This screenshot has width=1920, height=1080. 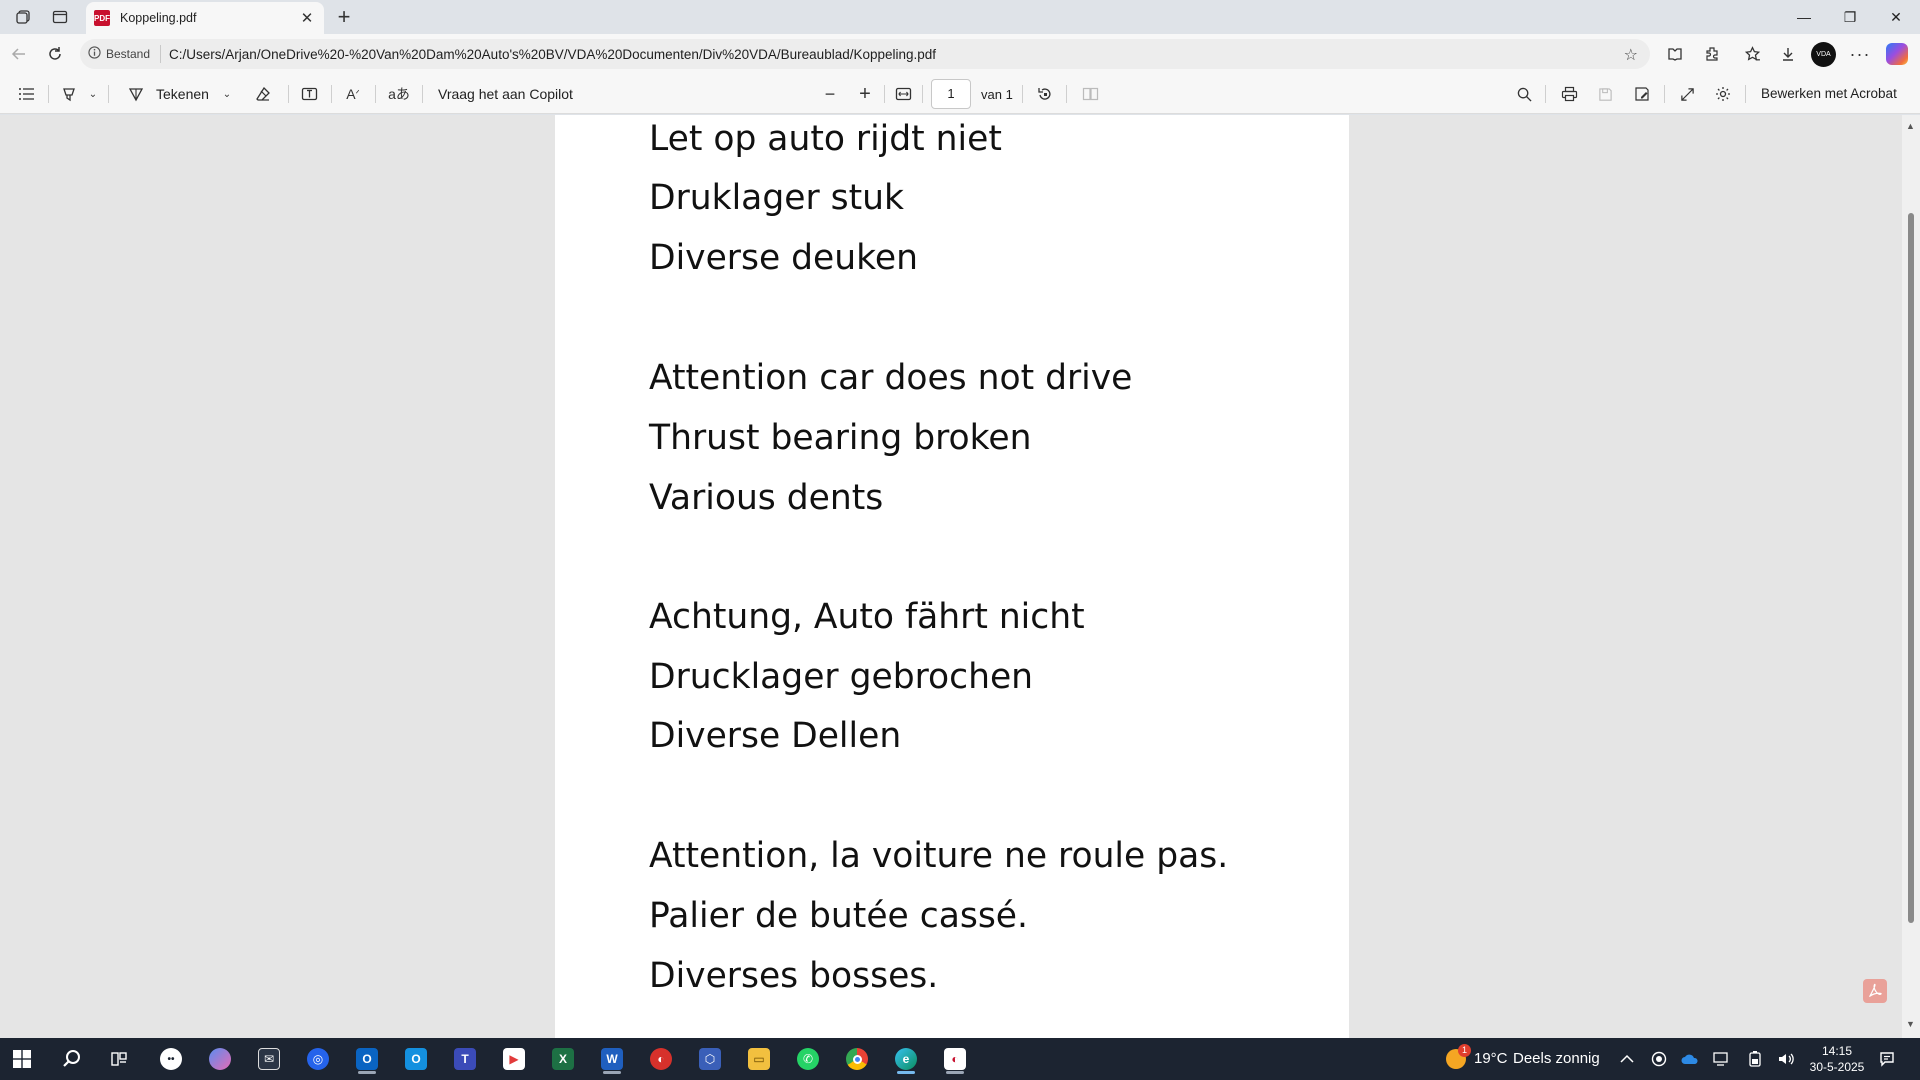 What do you see at coordinates (1631, 55) in the screenshot?
I see `favorite-star-icon: ☆` at bounding box center [1631, 55].